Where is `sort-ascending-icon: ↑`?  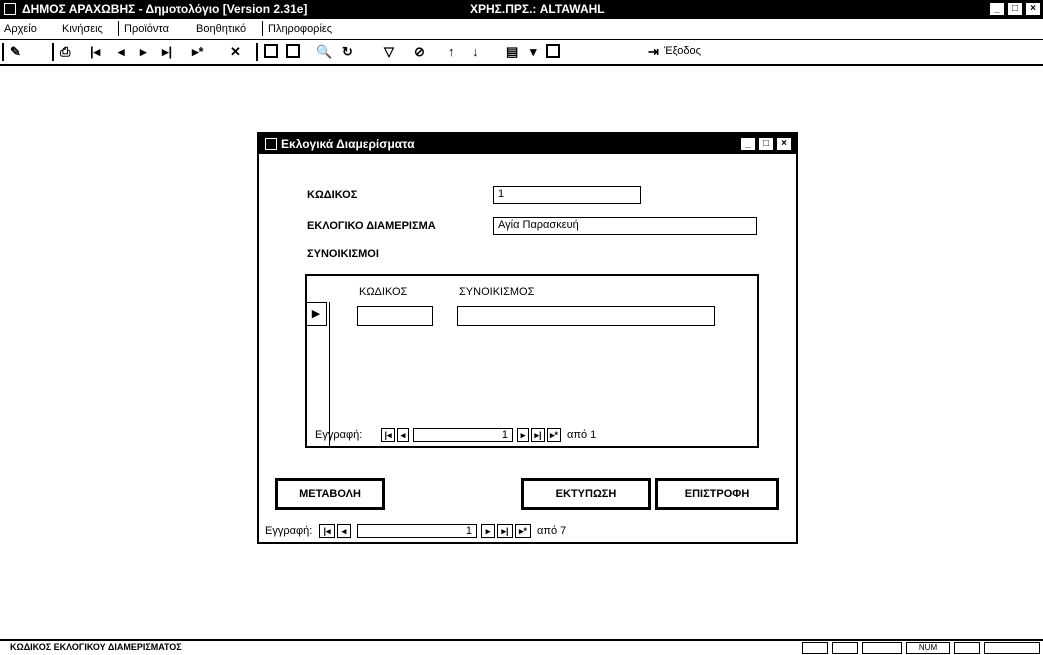 sort-ascending-icon: ↑ is located at coordinates (451, 52).